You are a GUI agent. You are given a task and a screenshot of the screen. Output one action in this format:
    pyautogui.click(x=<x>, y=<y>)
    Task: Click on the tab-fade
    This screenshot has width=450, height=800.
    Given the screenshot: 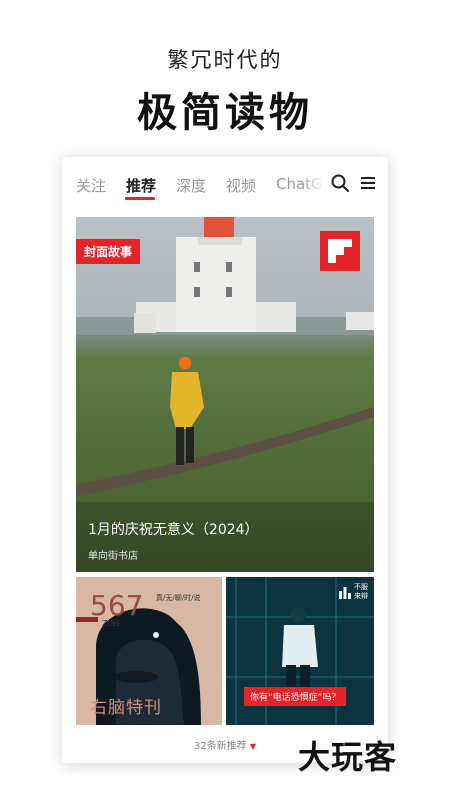 What is the action you would take?
    pyautogui.click(x=313, y=184)
    